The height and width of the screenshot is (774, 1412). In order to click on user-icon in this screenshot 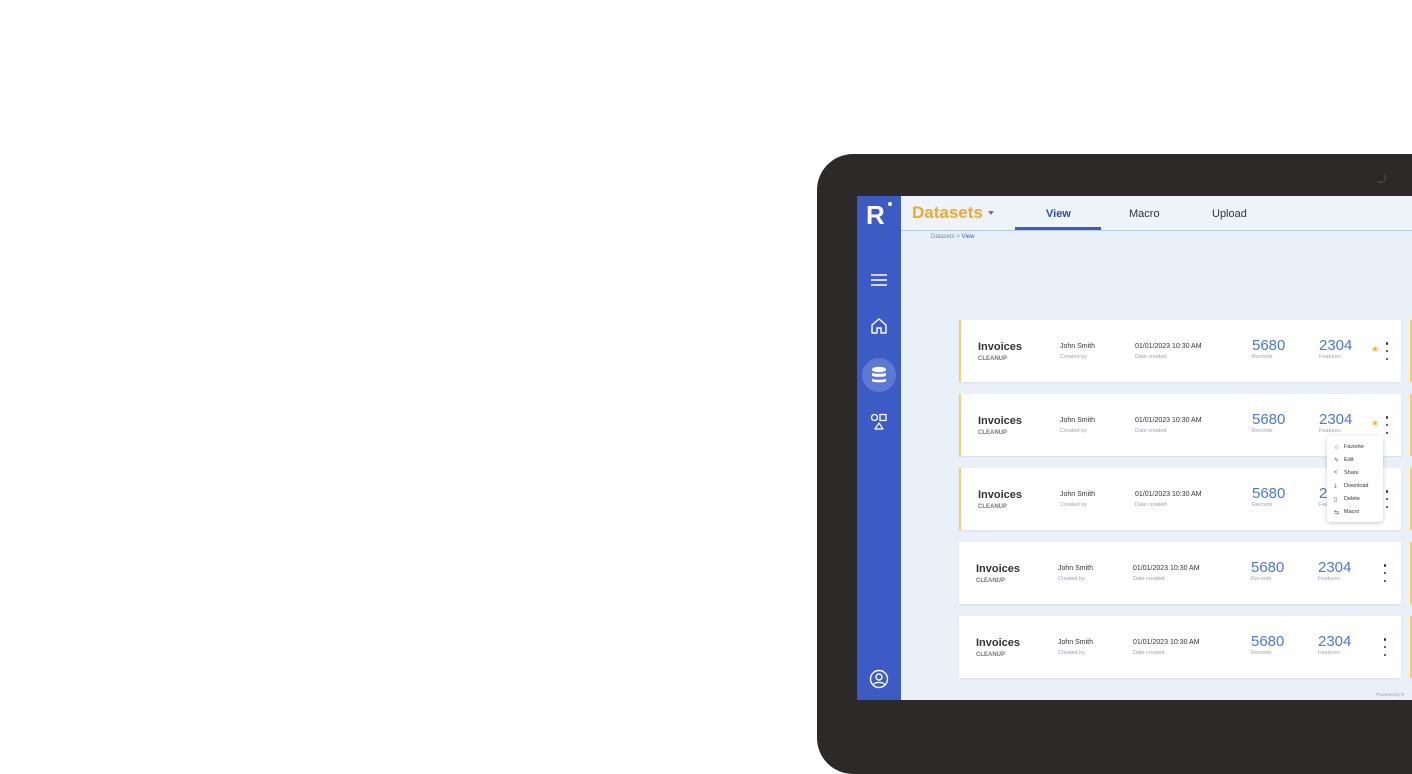, I will do `click(879, 679)`.